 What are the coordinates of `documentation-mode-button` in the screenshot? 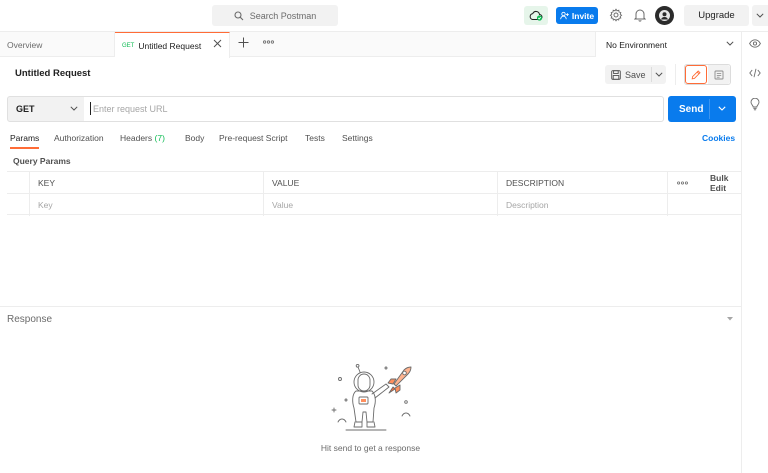 It's located at (719, 74).